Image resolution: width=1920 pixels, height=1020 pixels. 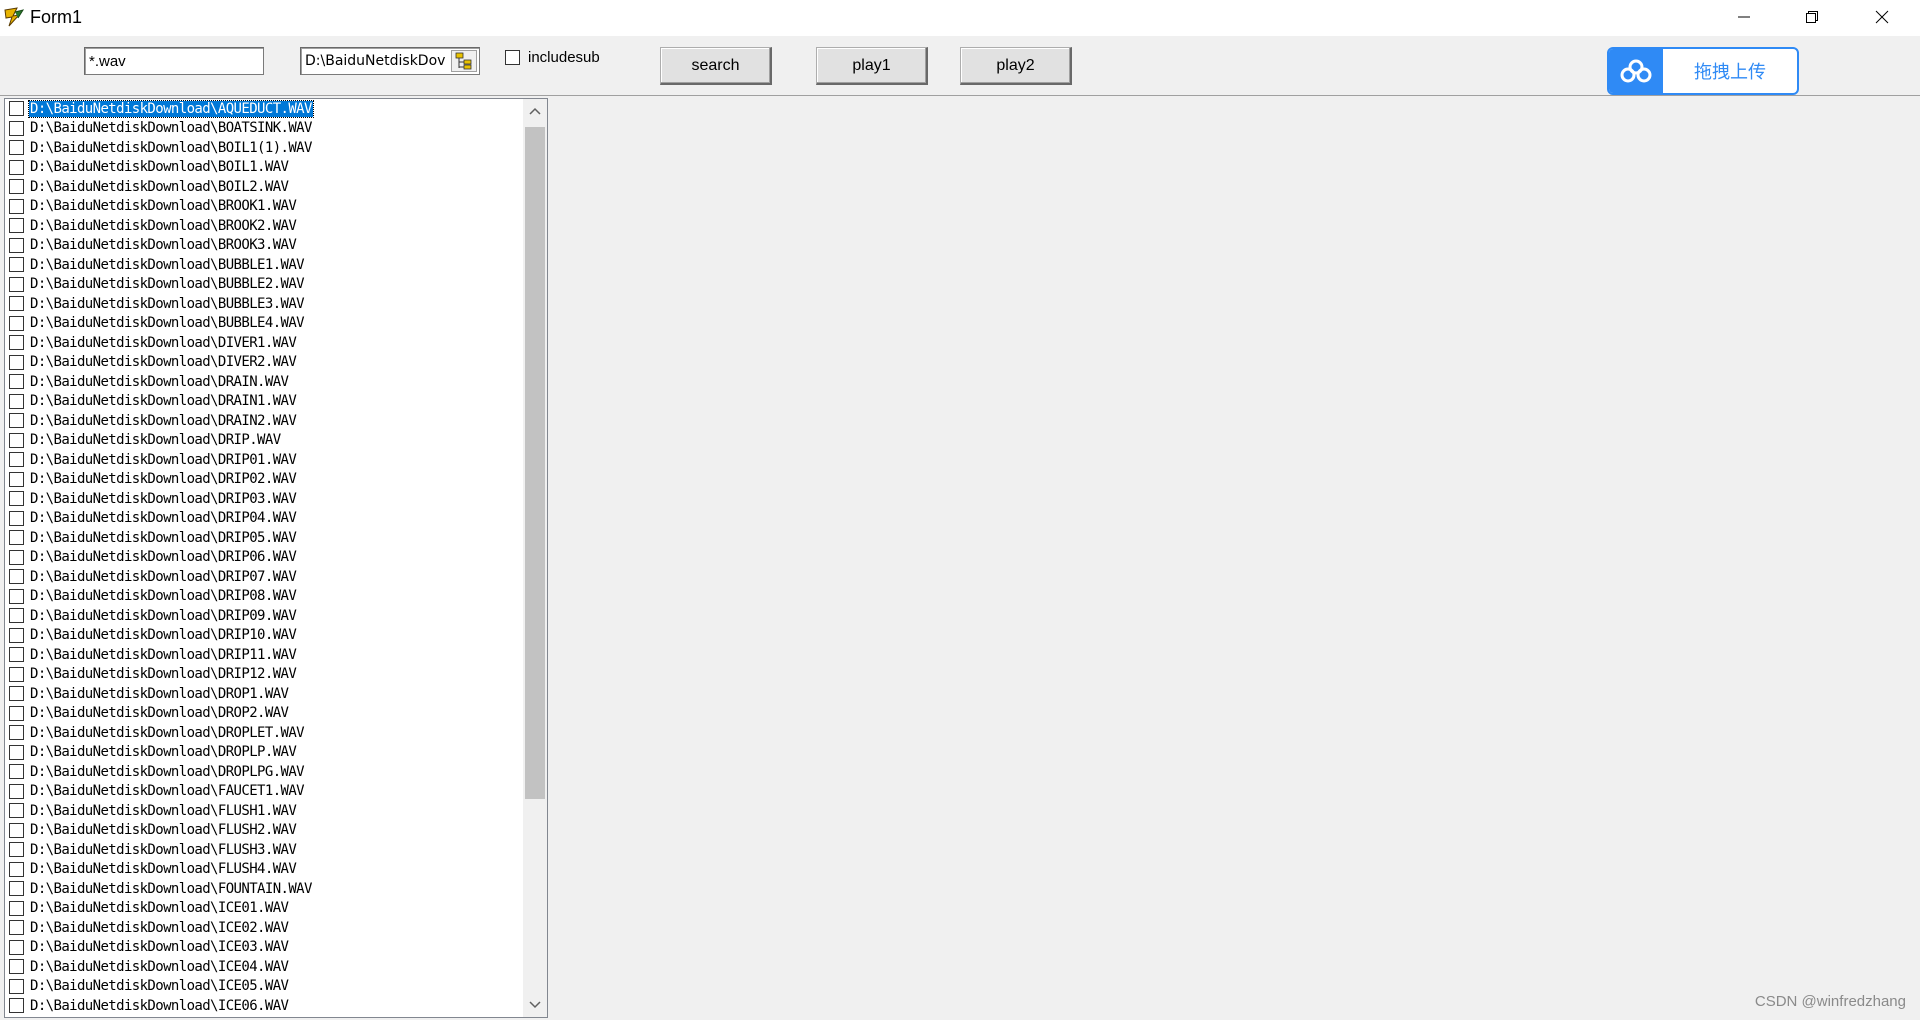 I want to click on list-item: D:\BaiduNetdiskDownload\DRIP03.WAV, so click(x=263, y=499).